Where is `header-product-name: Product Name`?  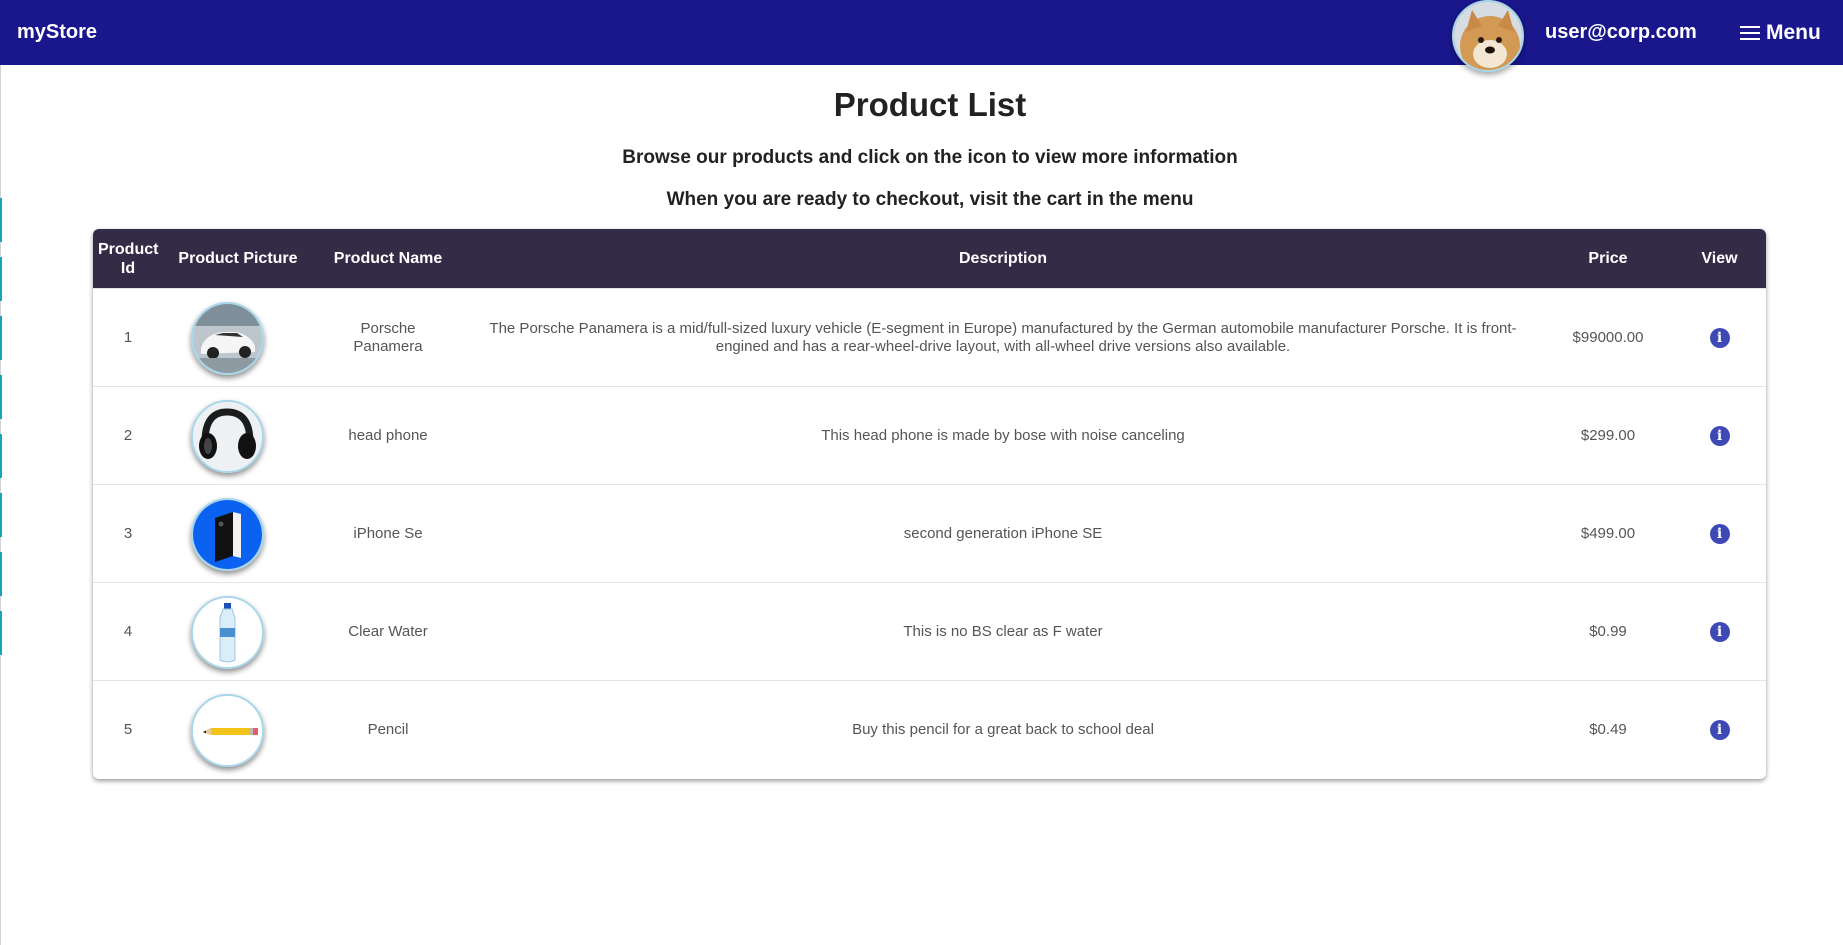 header-product-name: Product Name is located at coordinates (388, 258).